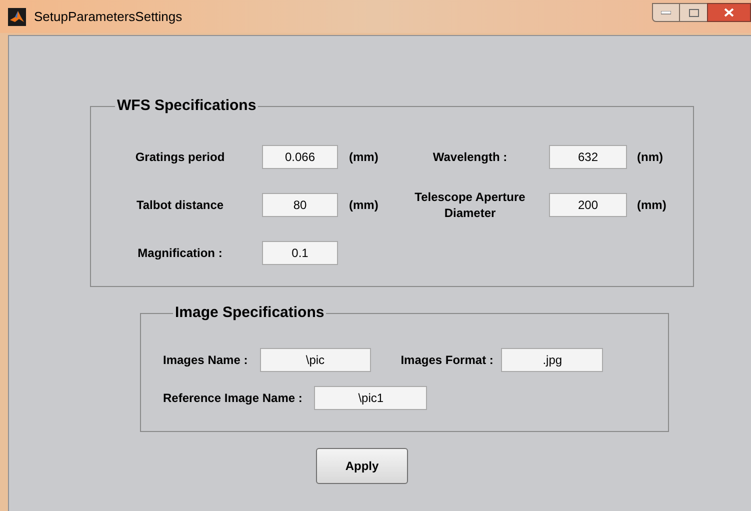 The width and height of the screenshot is (751, 511). I want to click on input-field: \pic1, so click(371, 398).